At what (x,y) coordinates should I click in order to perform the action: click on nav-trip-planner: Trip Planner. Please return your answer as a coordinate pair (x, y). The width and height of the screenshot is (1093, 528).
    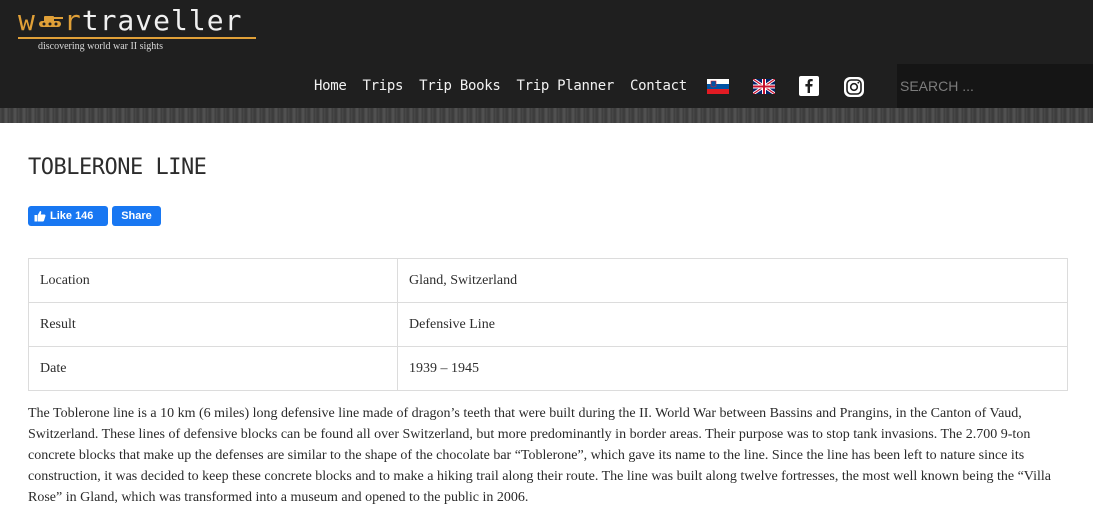
    Looking at the image, I should click on (565, 86).